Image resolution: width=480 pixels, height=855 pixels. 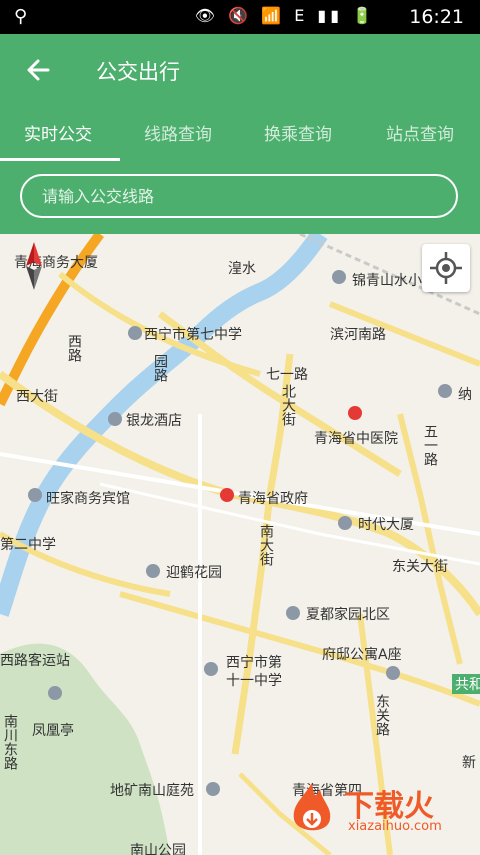 What do you see at coordinates (298, 140) in the screenshot?
I see `tab-transfer-query: 换乘查询` at bounding box center [298, 140].